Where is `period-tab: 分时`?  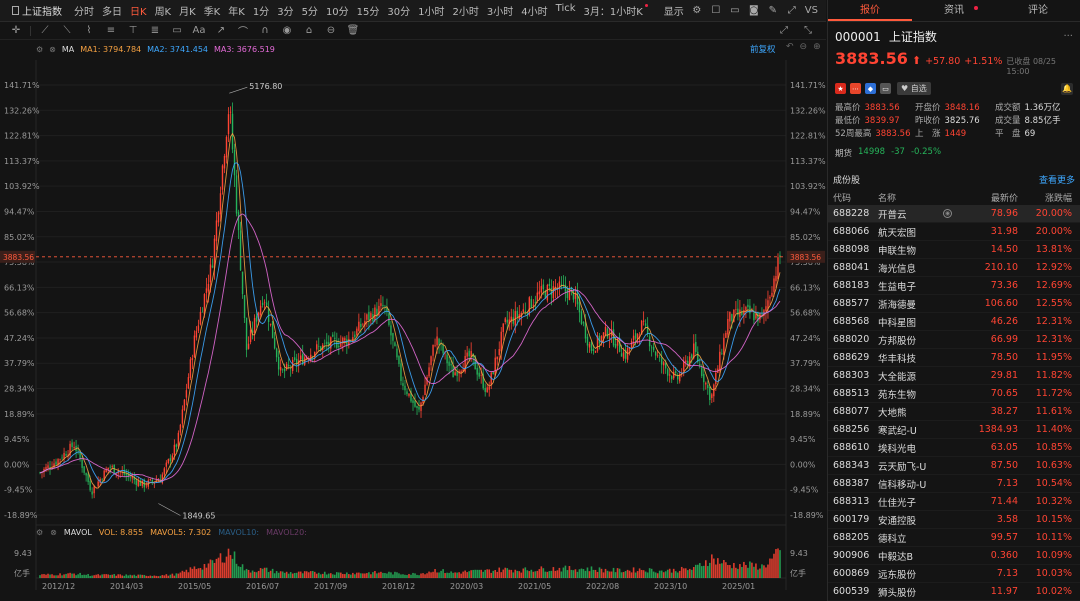 period-tab: 分时 is located at coordinates (84, 10).